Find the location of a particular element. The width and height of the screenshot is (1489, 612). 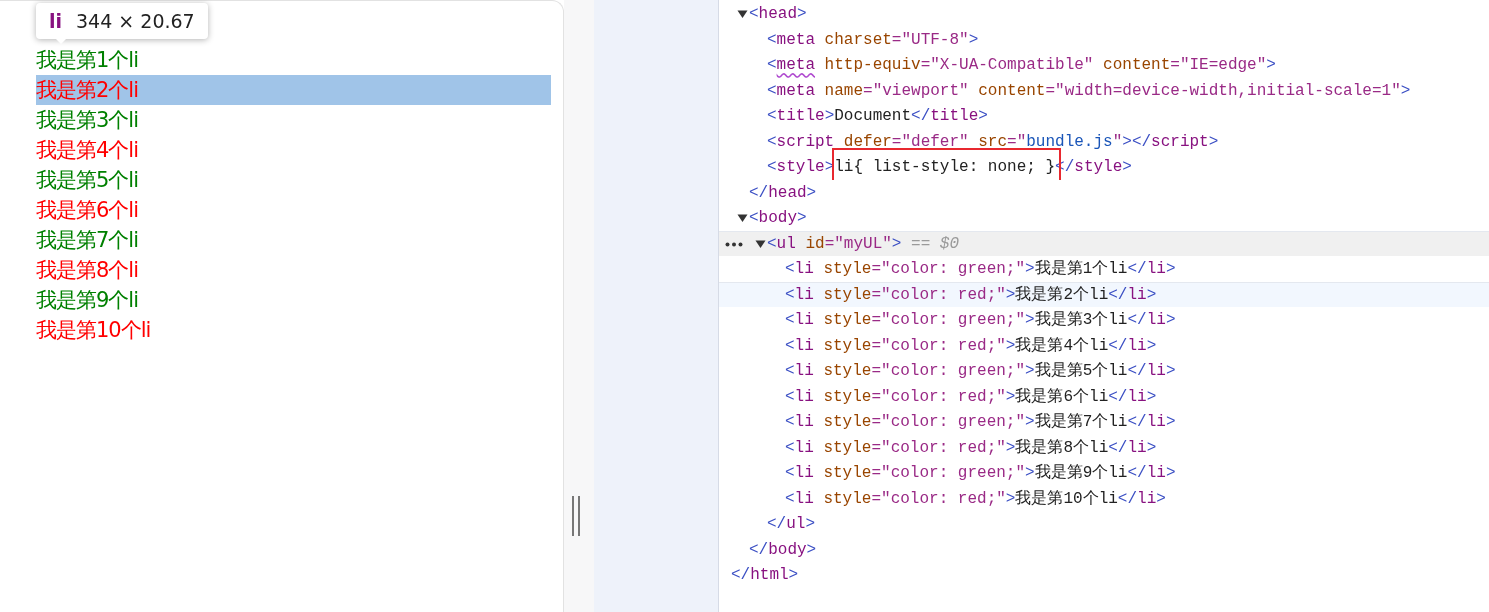

code-line: <li style="color: green;">我是第5个li</li> is located at coordinates (980, 371).